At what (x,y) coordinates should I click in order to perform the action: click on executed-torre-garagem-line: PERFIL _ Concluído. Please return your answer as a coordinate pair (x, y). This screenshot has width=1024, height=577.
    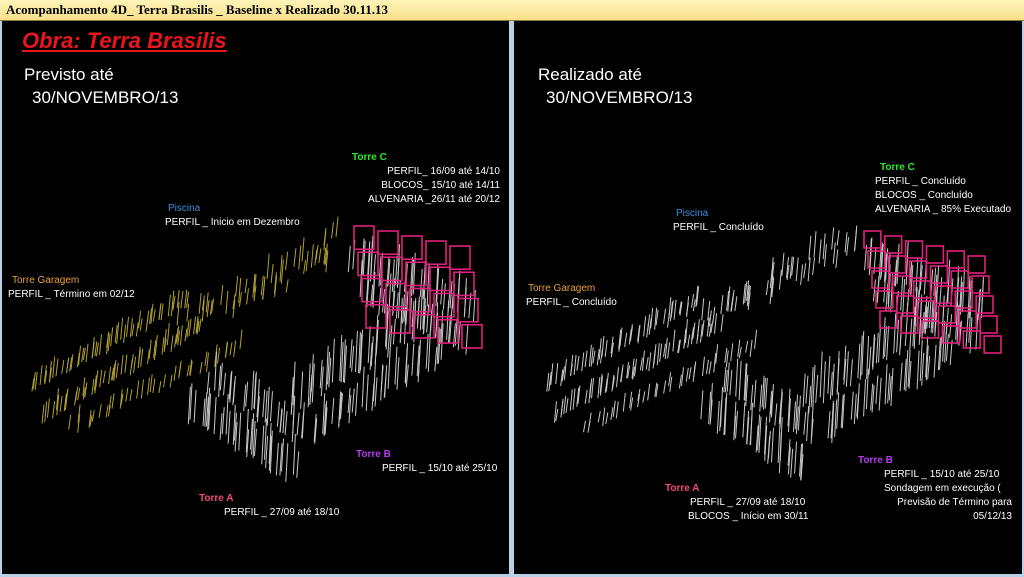
    Looking at the image, I should click on (571, 302).